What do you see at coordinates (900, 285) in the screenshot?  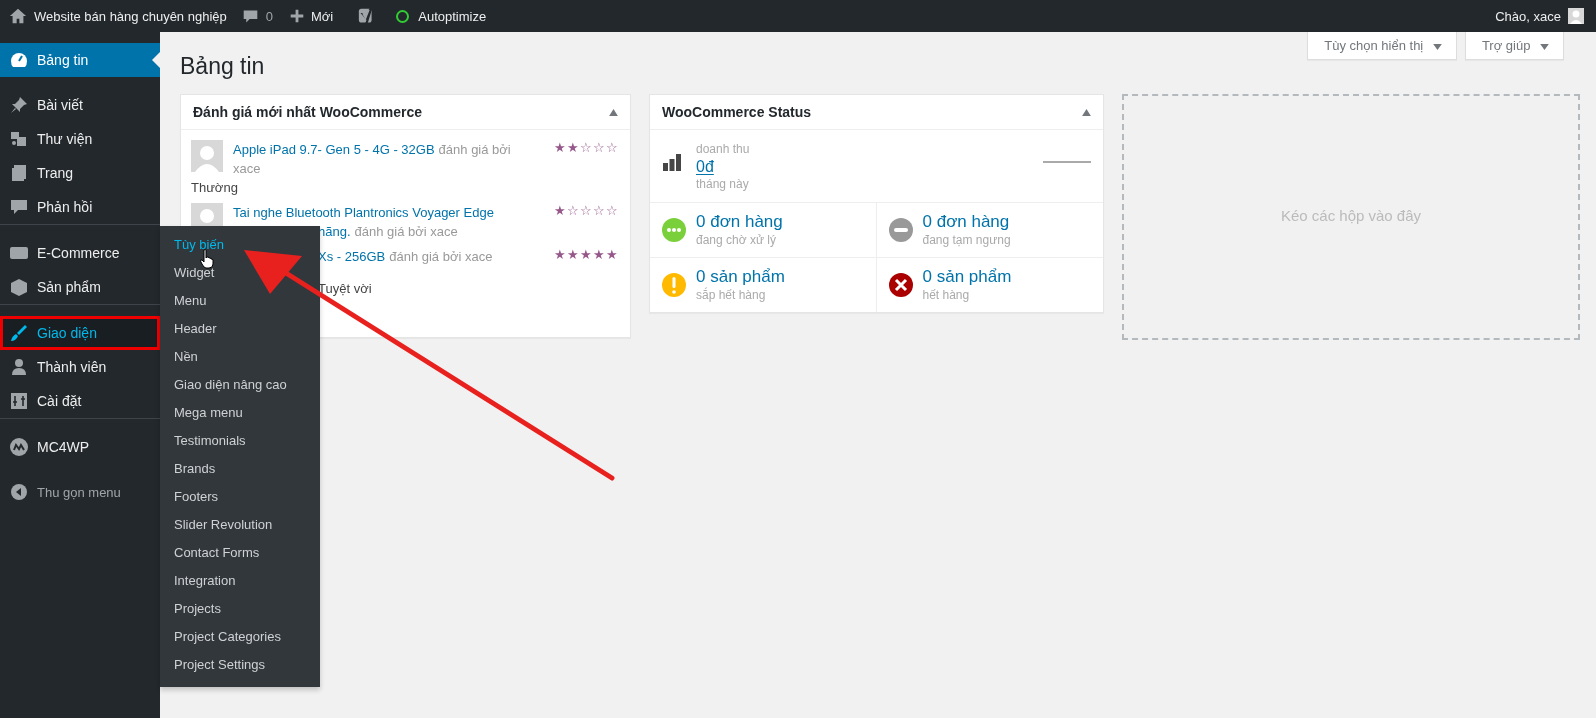 I see `cross-circle-icon` at bounding box center [900, 285].